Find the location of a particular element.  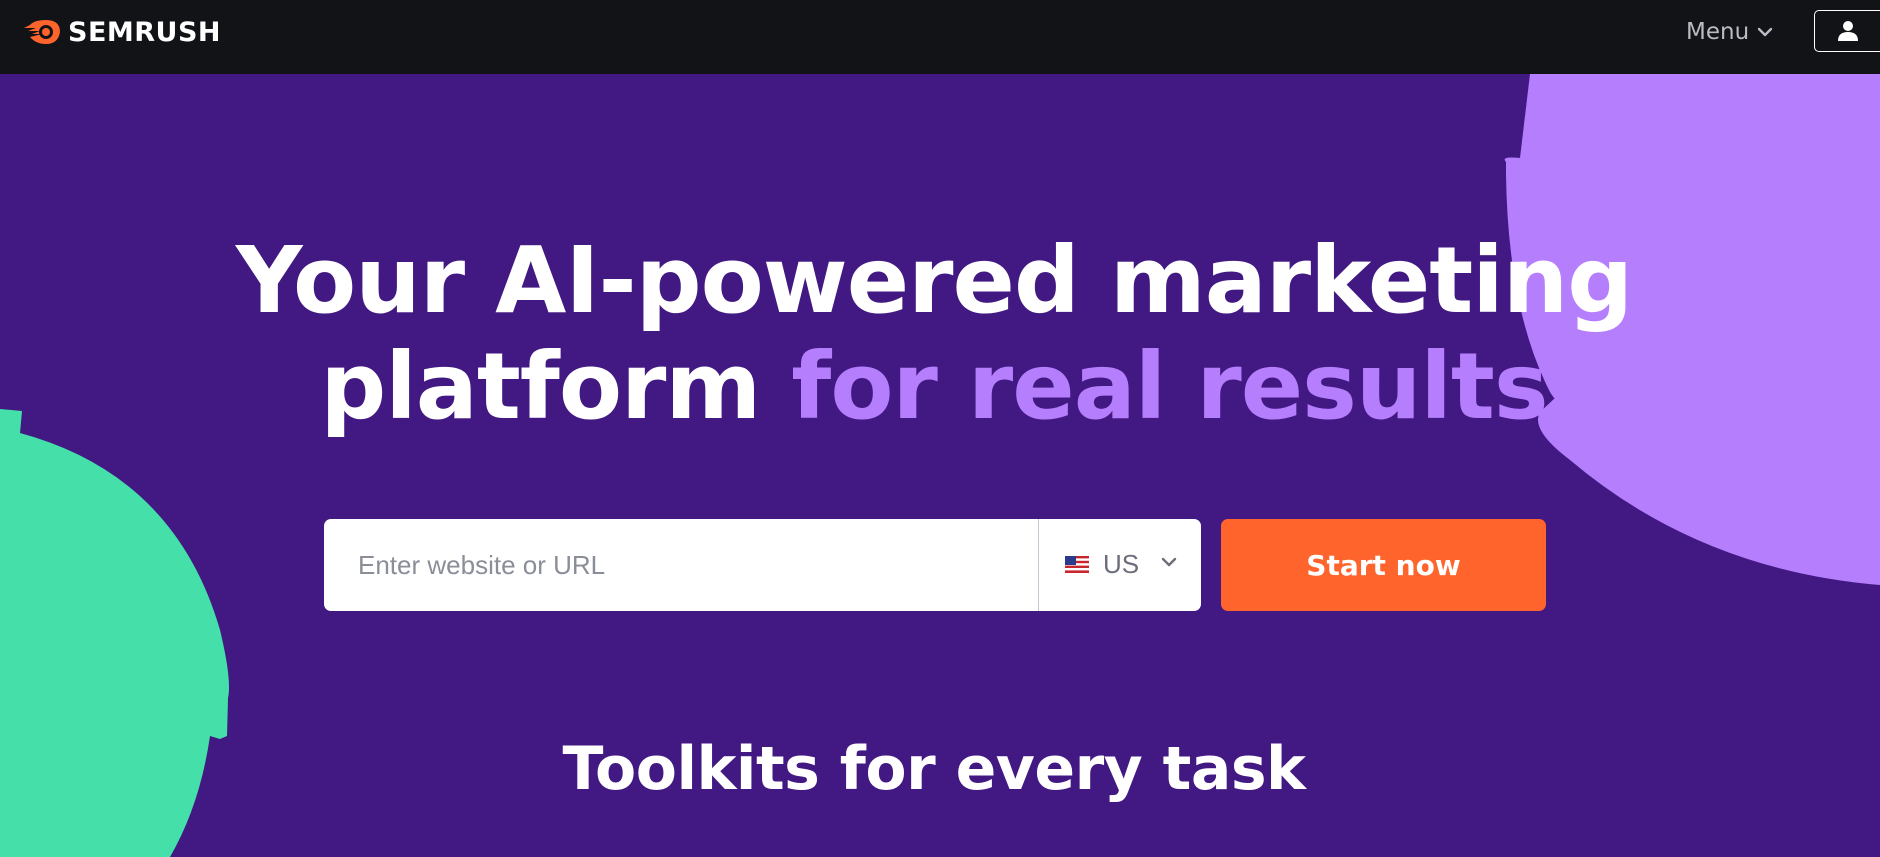

top-navigation-bar: SEMRUSH Menu is located at coordinates (940, 37).